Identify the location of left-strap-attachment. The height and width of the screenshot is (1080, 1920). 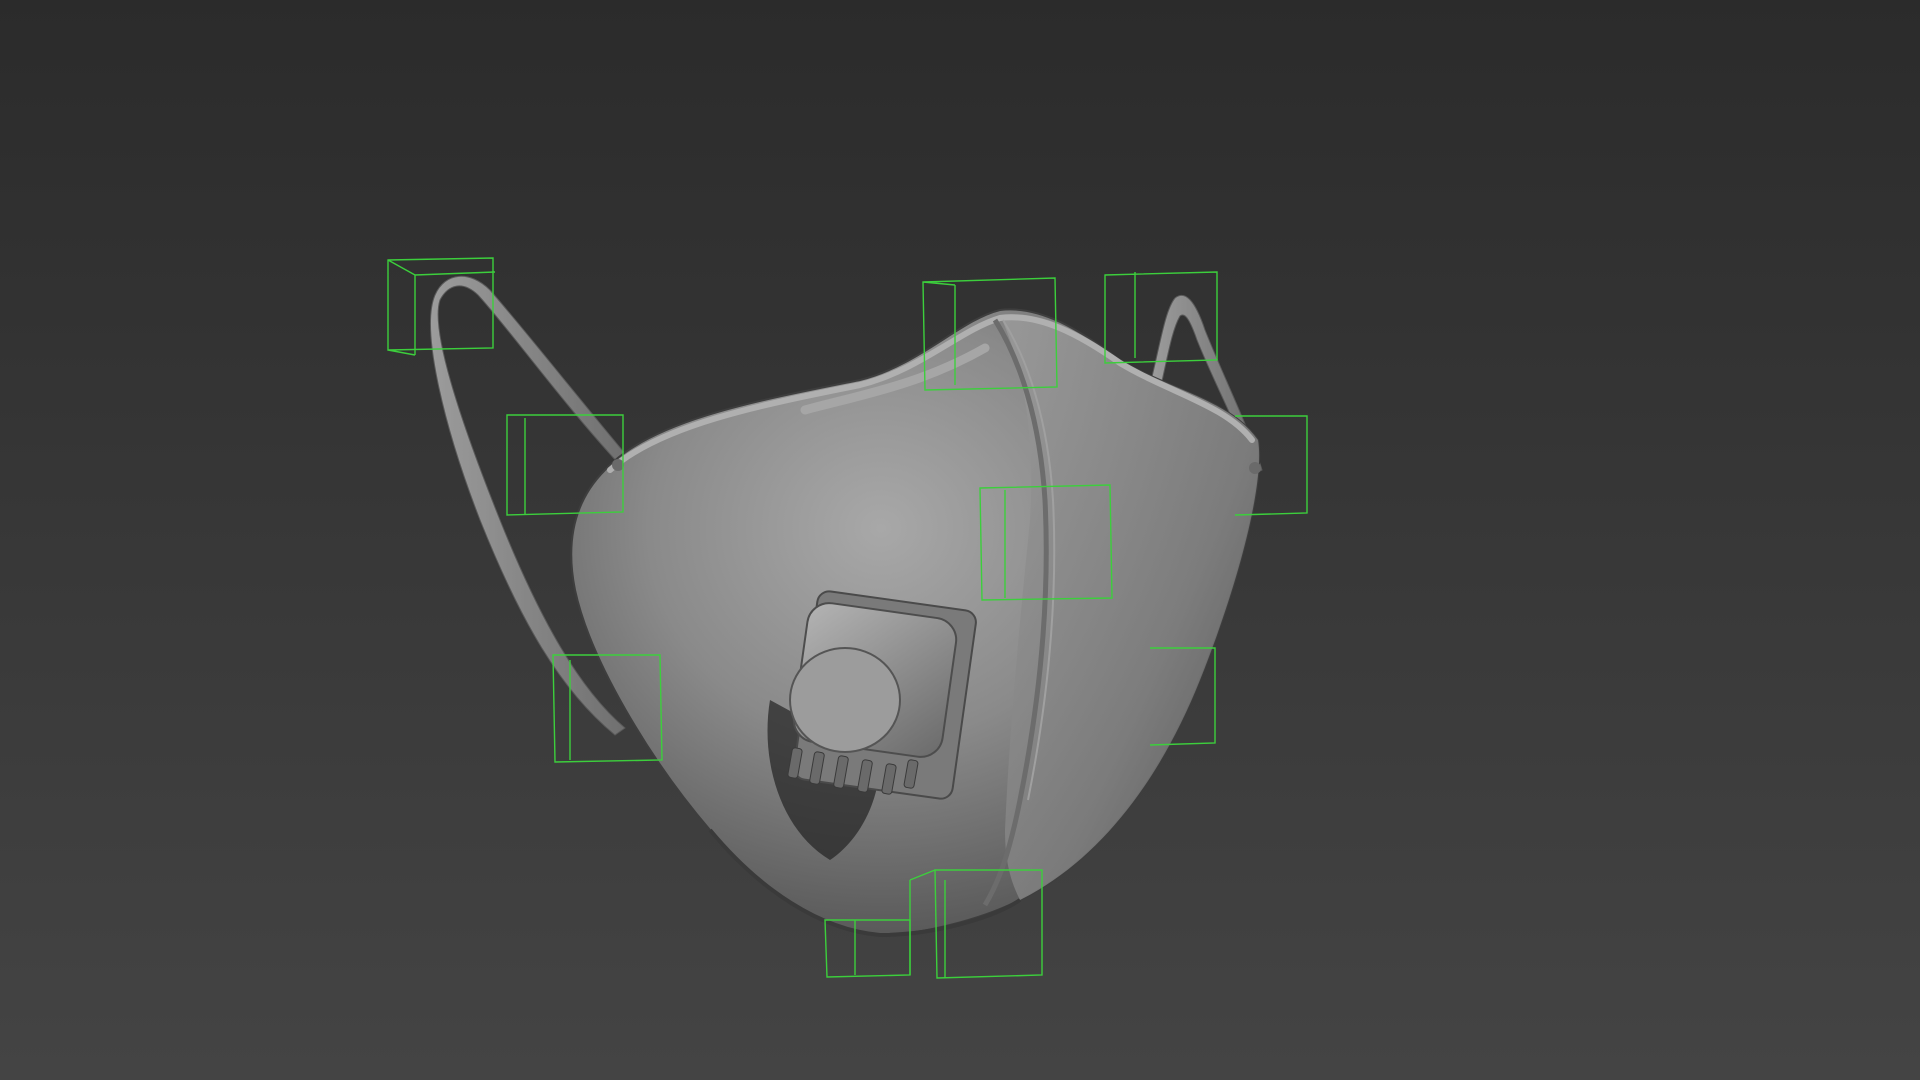
(618, 465).